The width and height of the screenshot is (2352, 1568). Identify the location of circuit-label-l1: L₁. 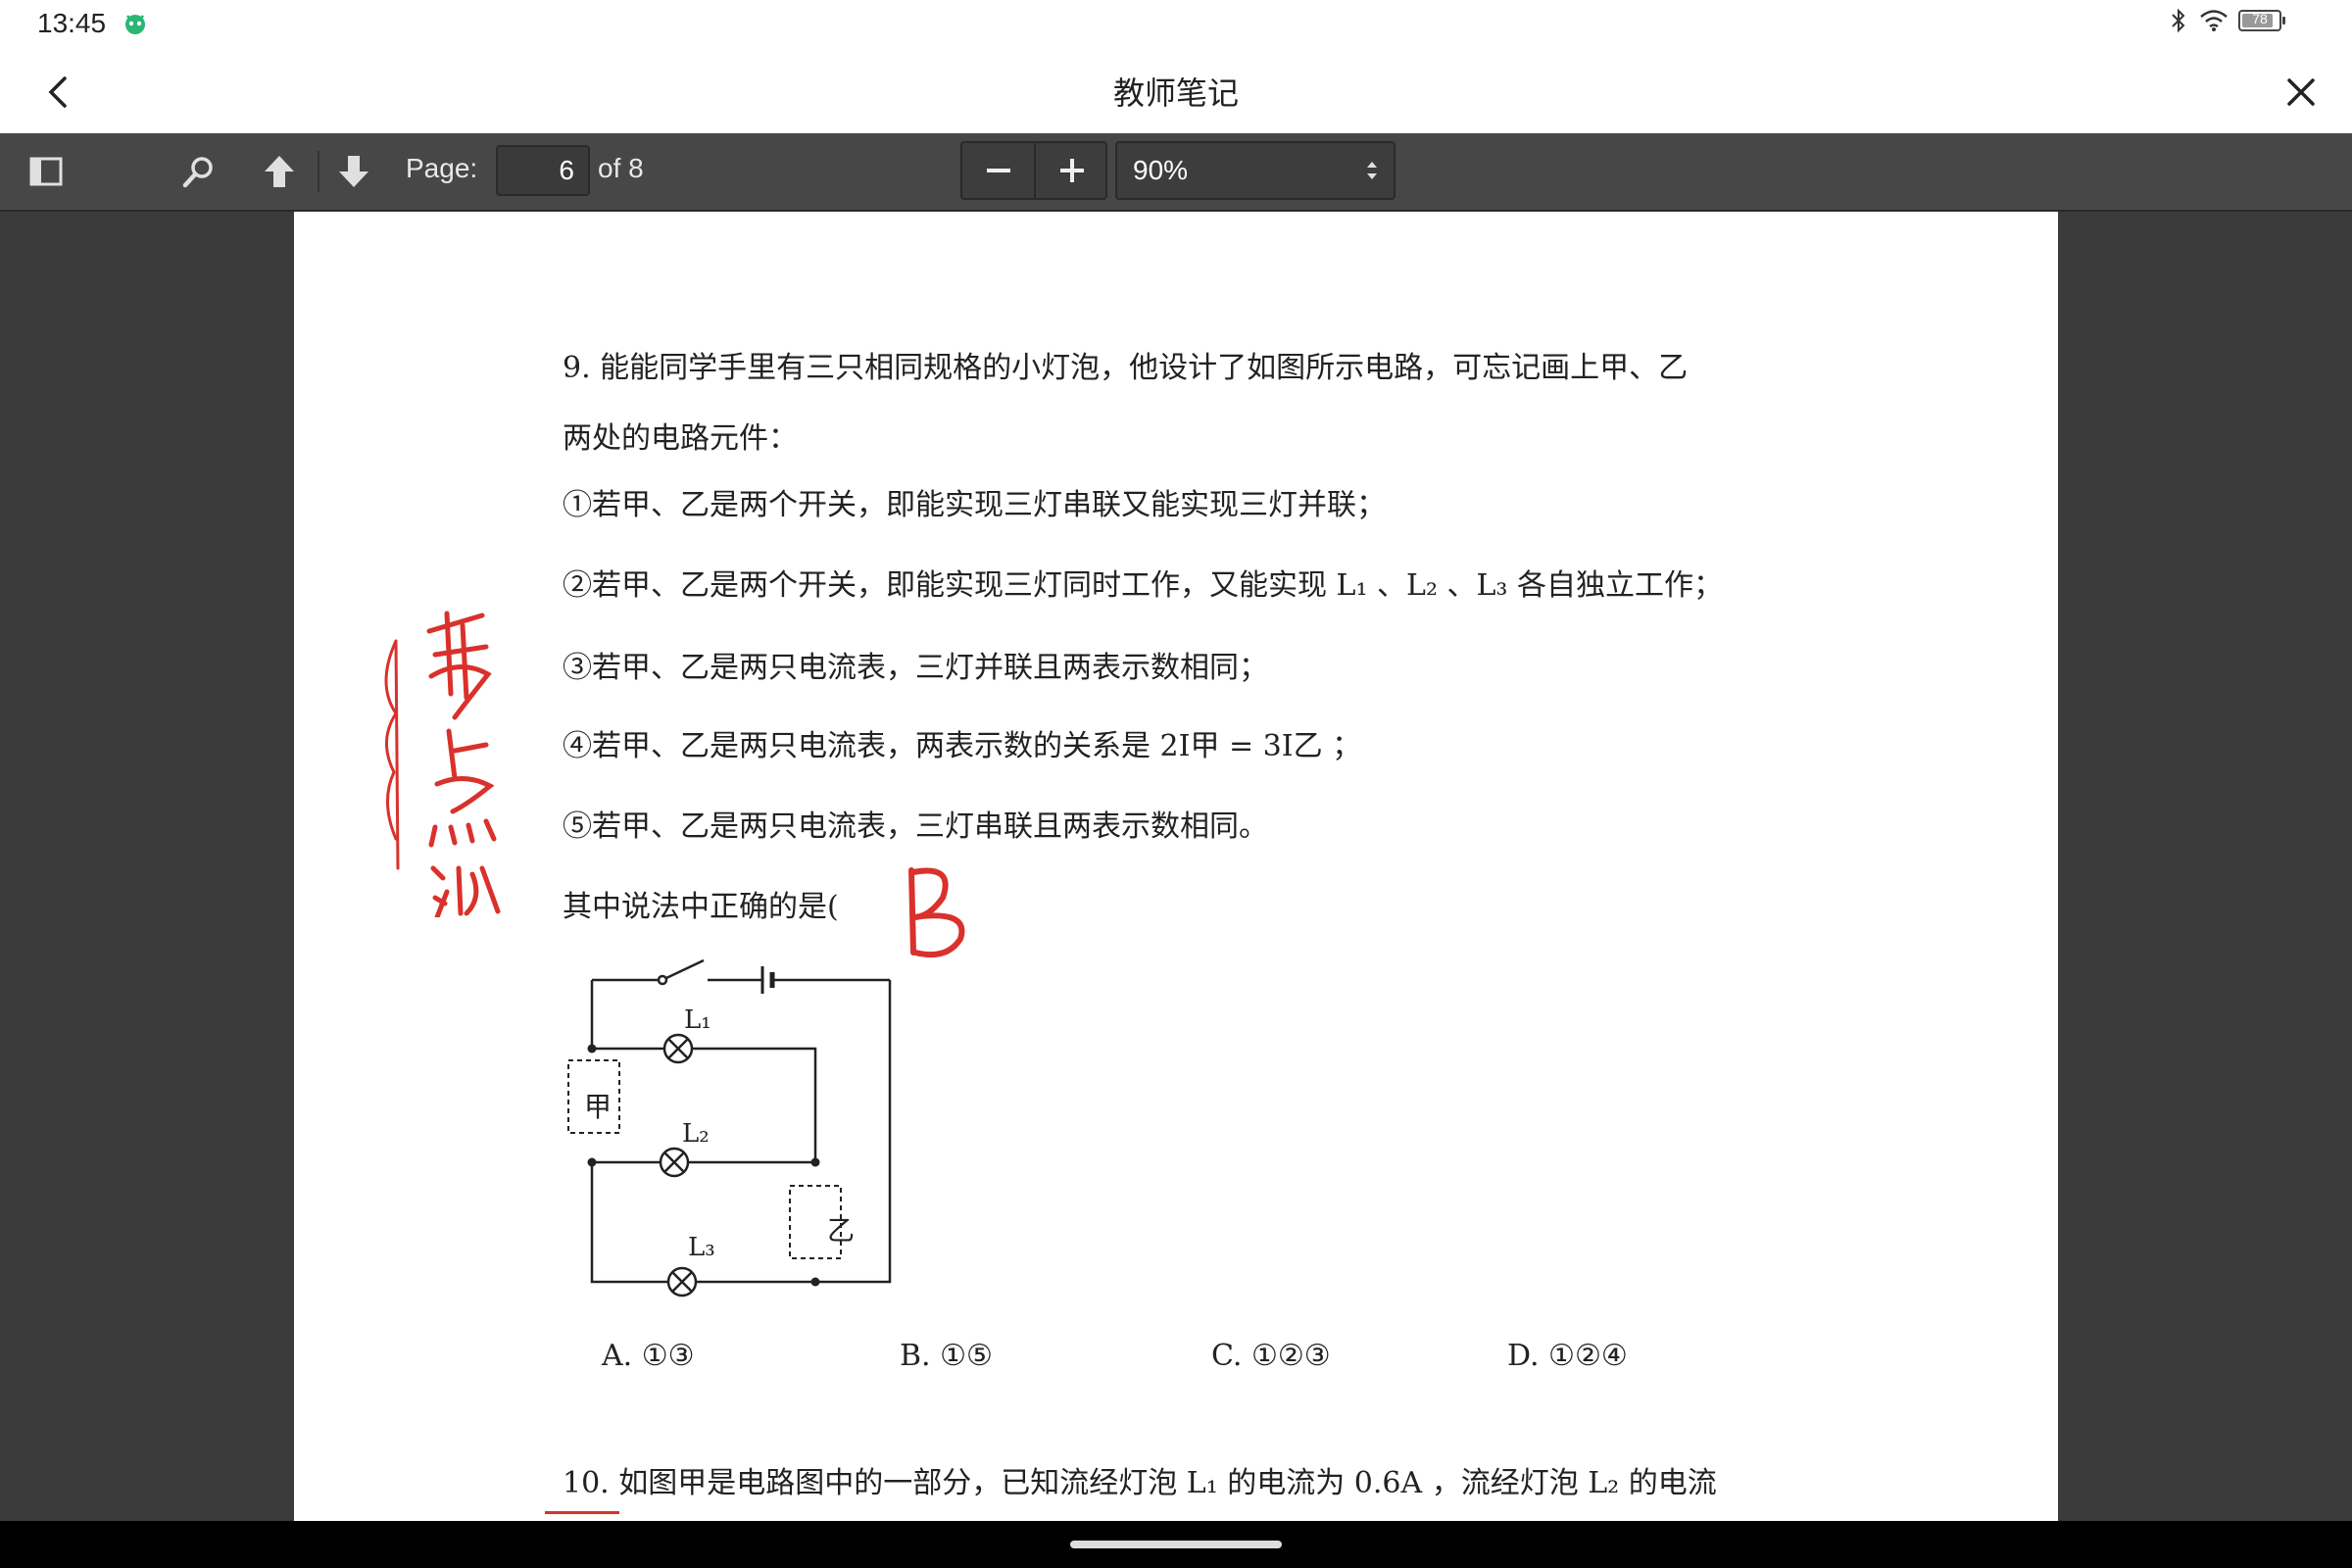
(697, 1020).